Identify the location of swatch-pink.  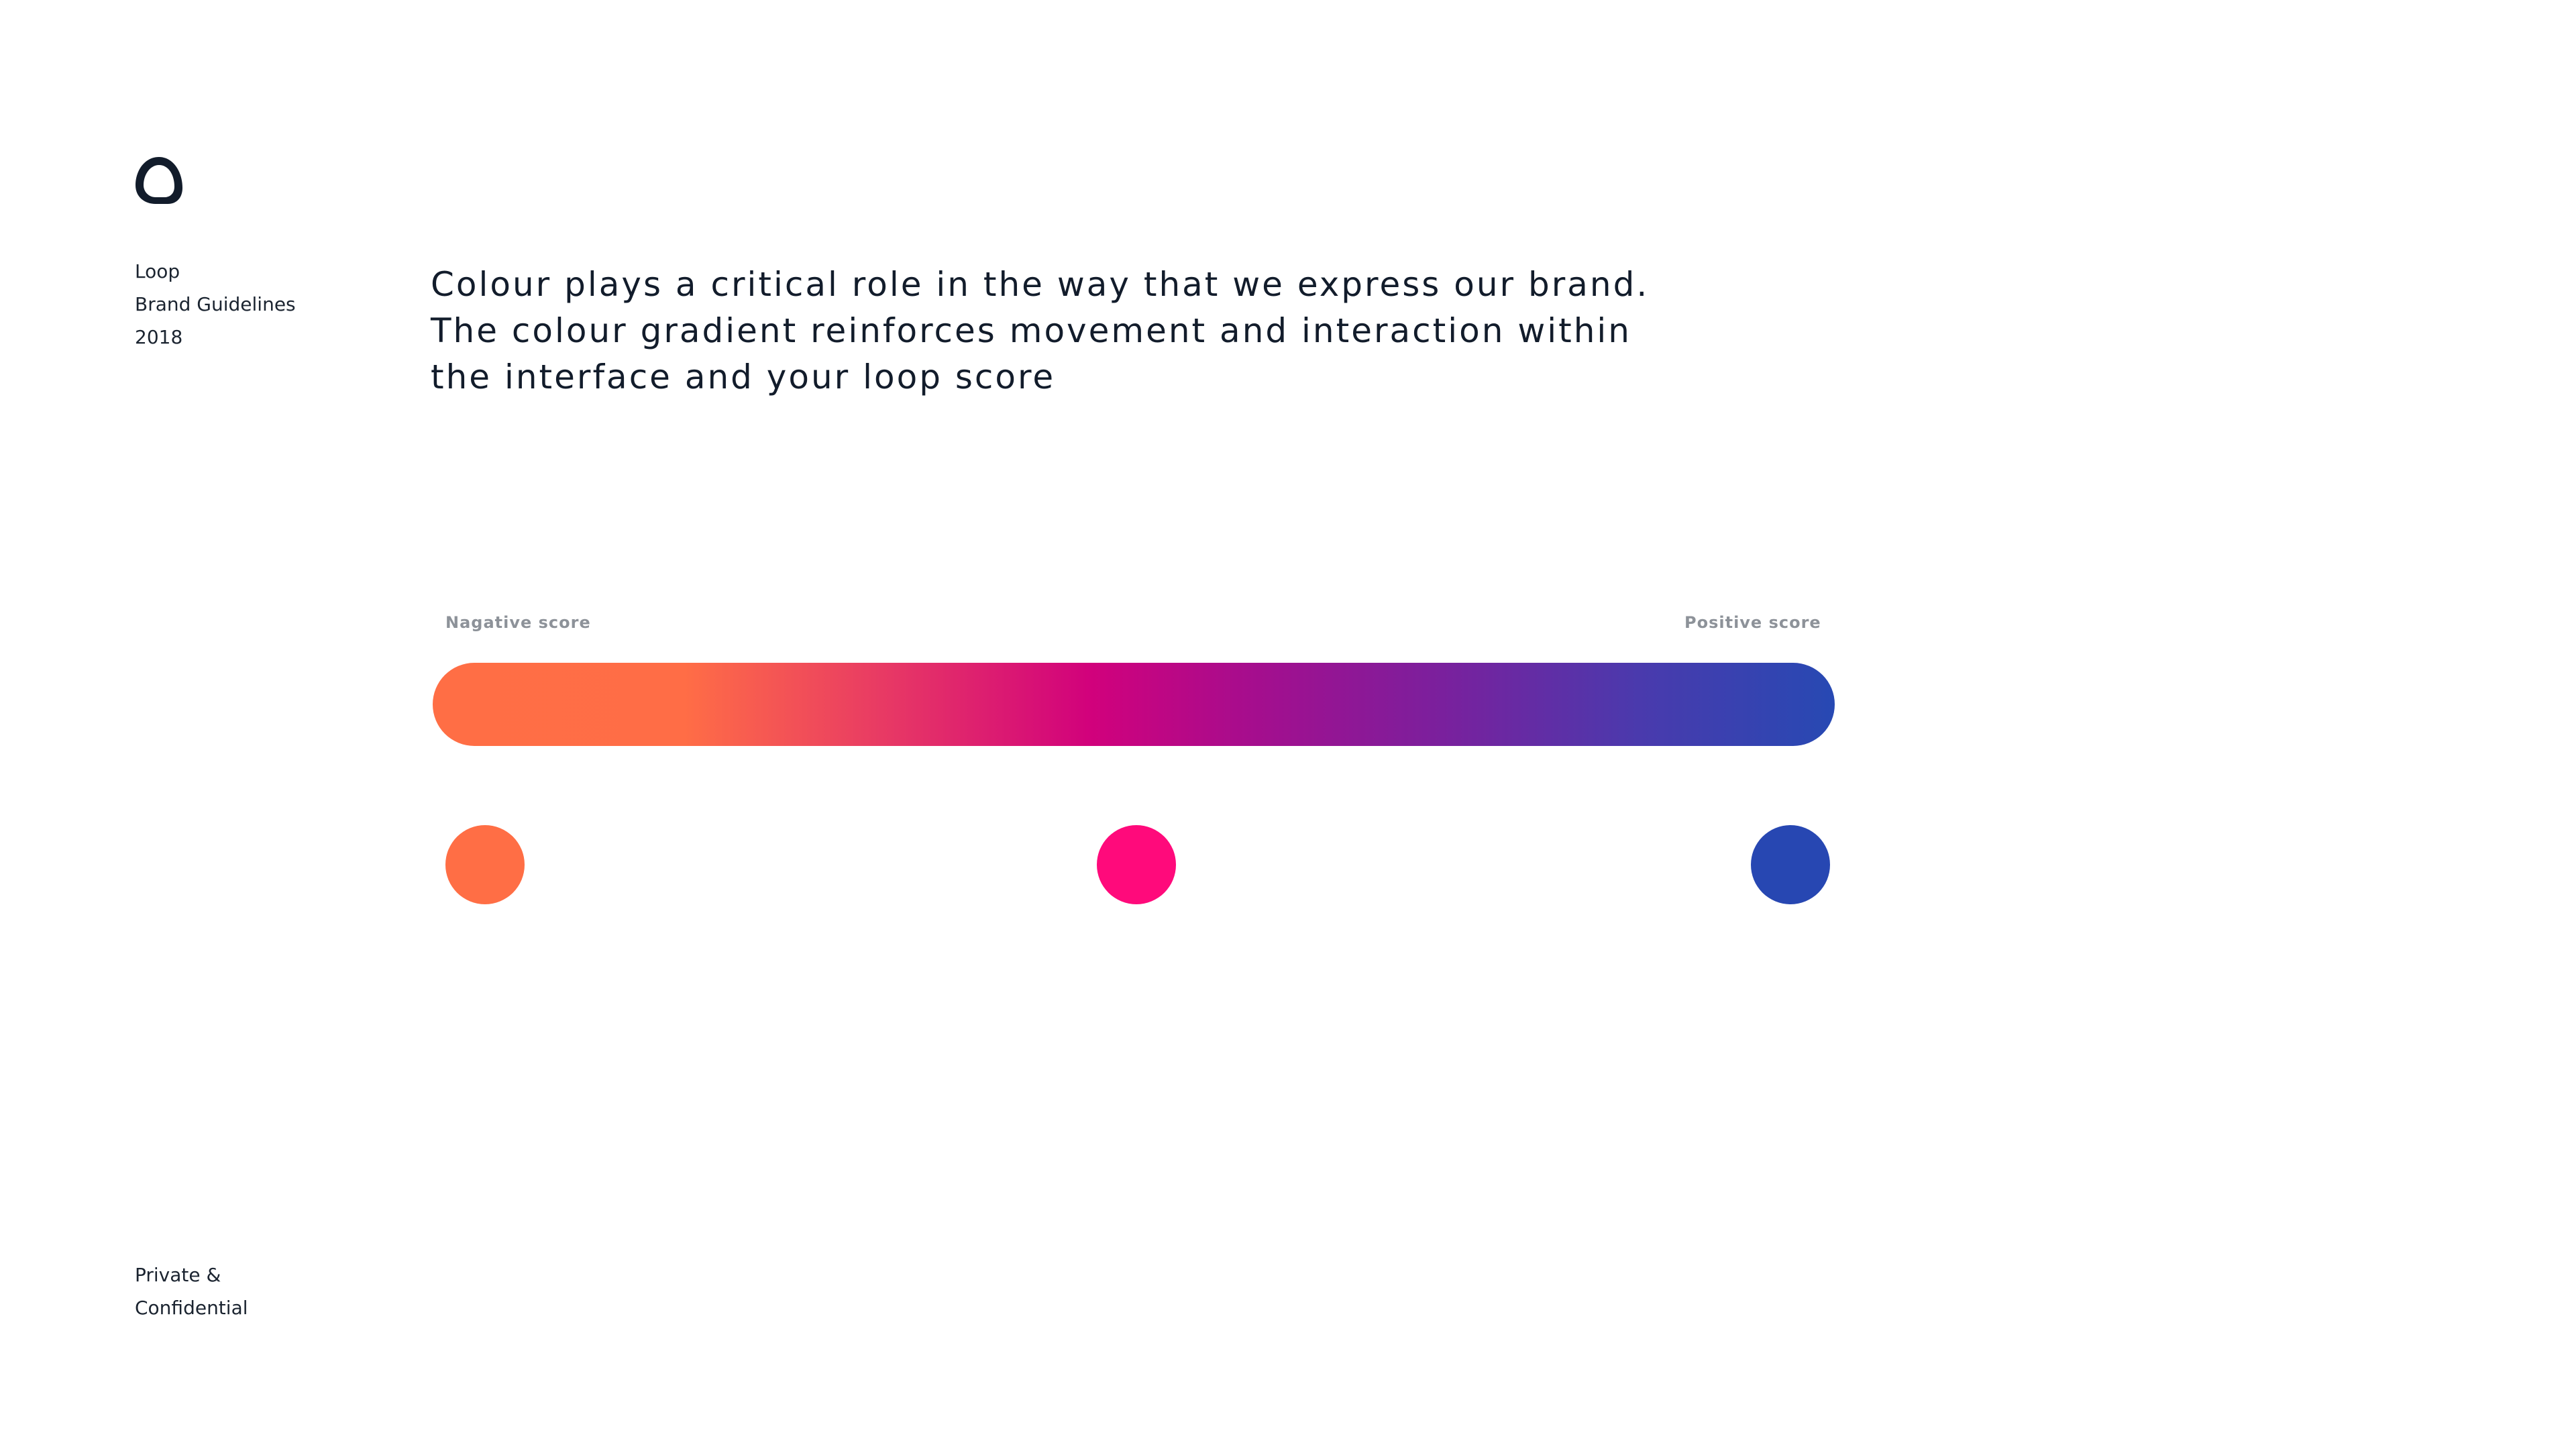
(1136, 864).